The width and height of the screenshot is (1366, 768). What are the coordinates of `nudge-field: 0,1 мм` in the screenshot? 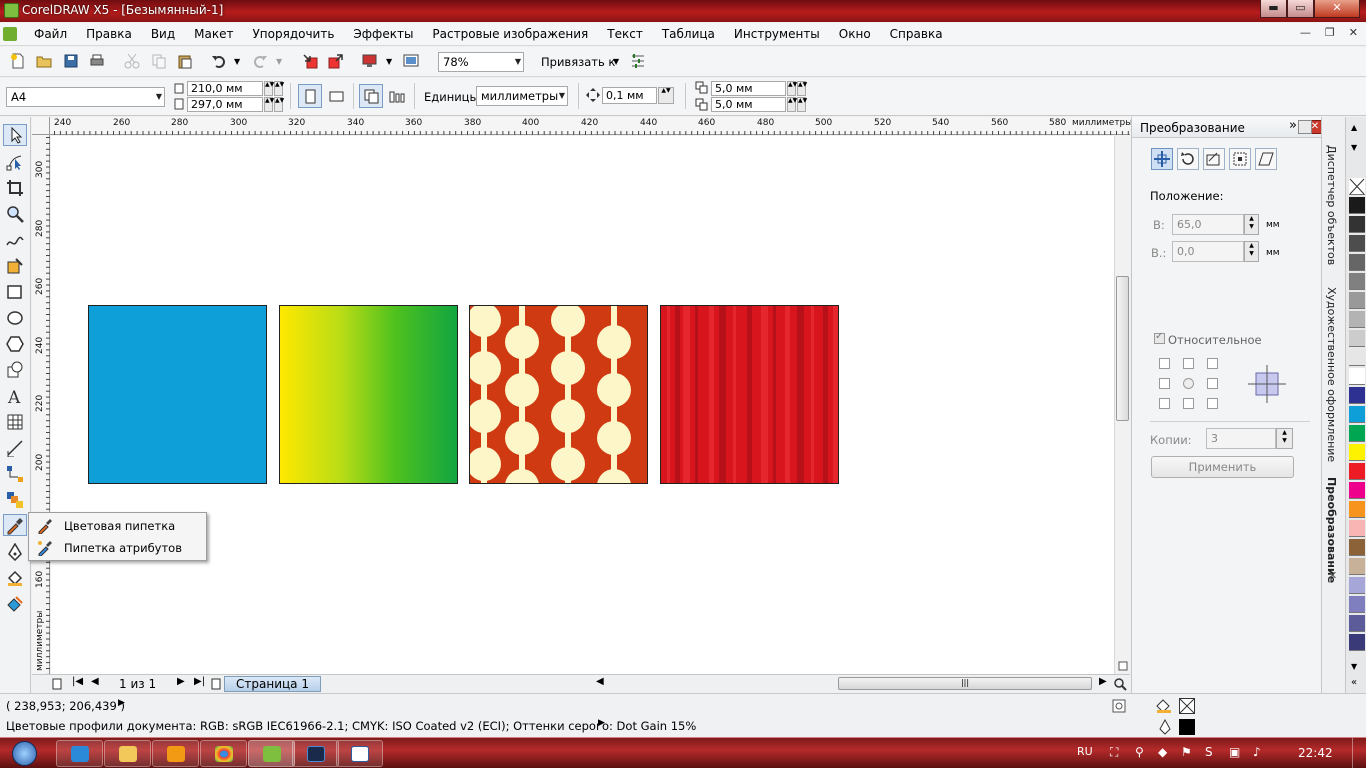 It's located at (629, 95).